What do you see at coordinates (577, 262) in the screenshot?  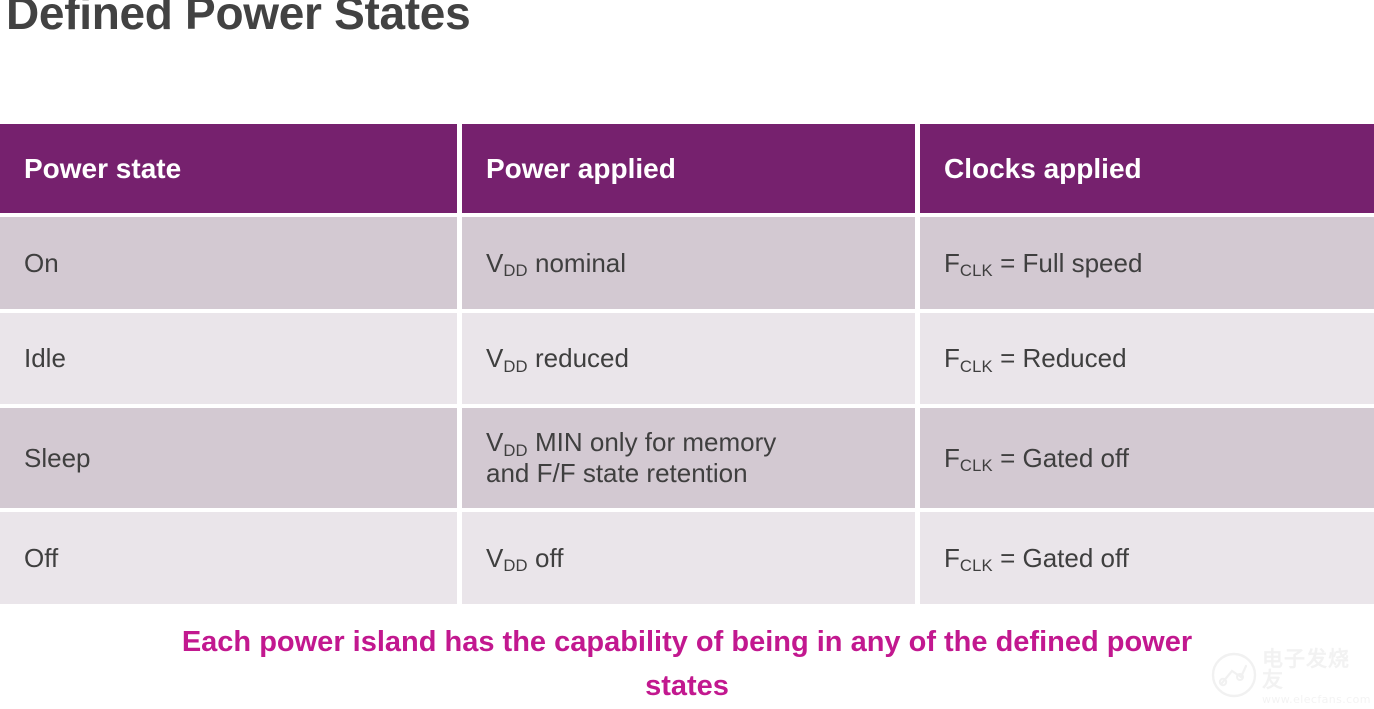 I see `value-text: nominal` at bounding box center [577, 262].